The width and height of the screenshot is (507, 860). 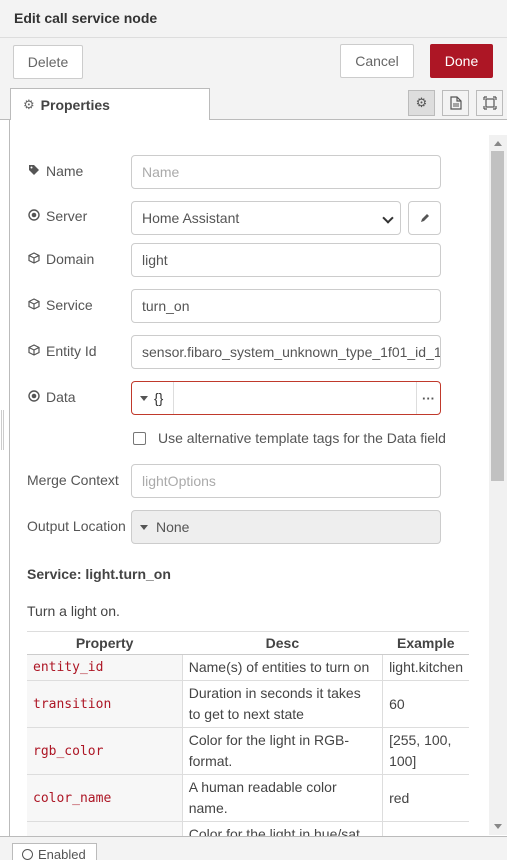 What do you see at coordinates (286, 306) in the screenshot?
I see `service-input: turn_on` at bounding box center [286, 306].